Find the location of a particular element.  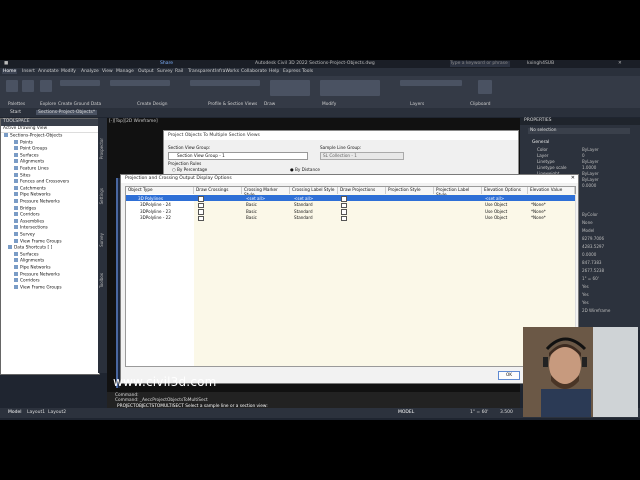

layer-dropdown is located at coordinates (431, 83).